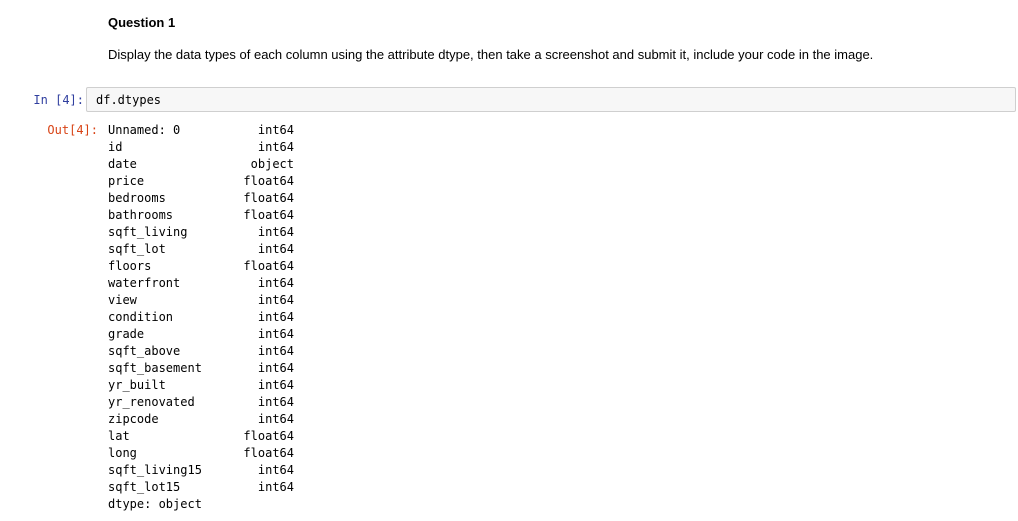 The width and height of the screenshot is (1018, 521). Describe the element at coordinates (142, 22) in the screenshot. I see `question-heading: Question 1` at that location.